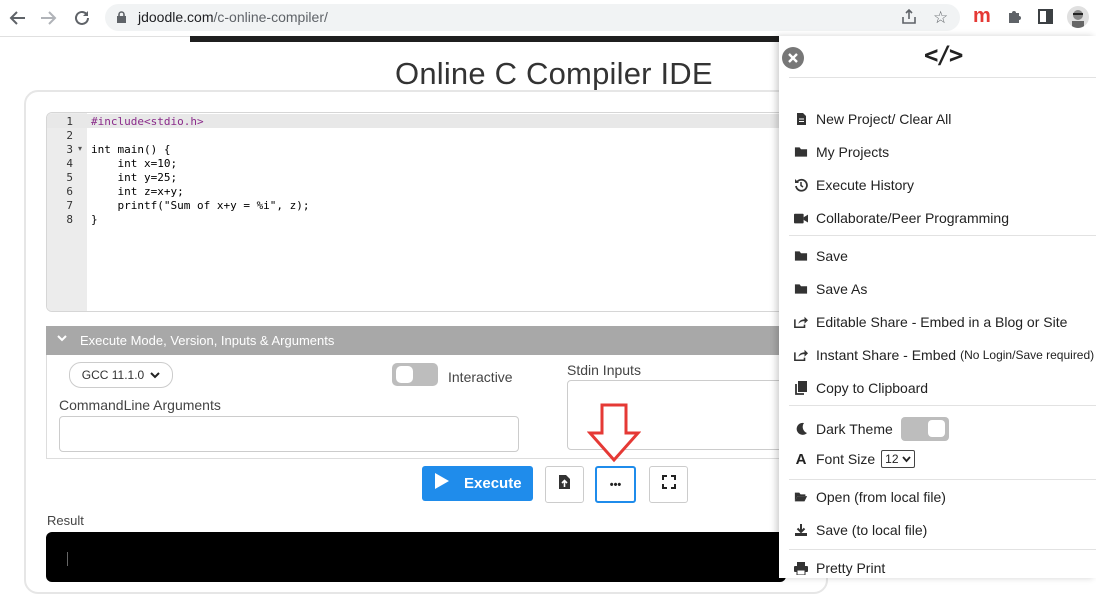  Describe the element at coordinates (480, 377) in the screenshot. I see `interactive-label: Interactive` at that location.